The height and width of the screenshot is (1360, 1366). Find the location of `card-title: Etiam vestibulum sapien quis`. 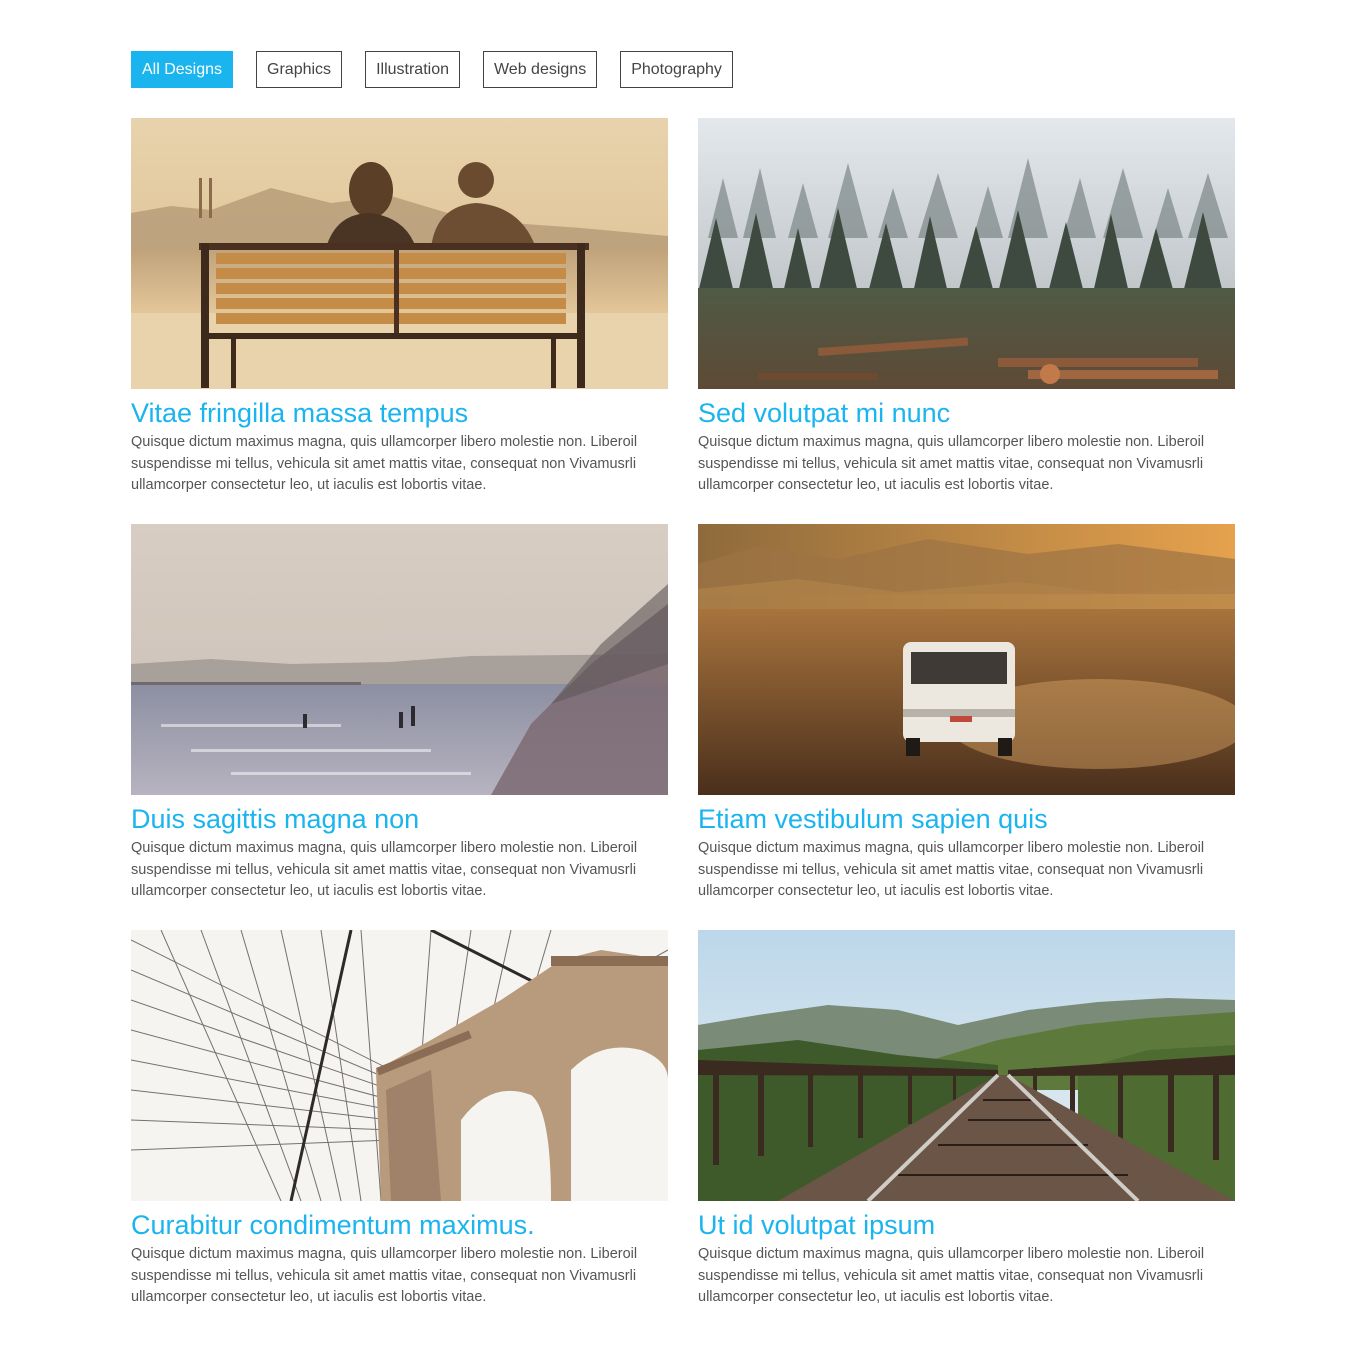

card-title: Etiam vestibulum sapien quis is located at coordinates (966, 819).